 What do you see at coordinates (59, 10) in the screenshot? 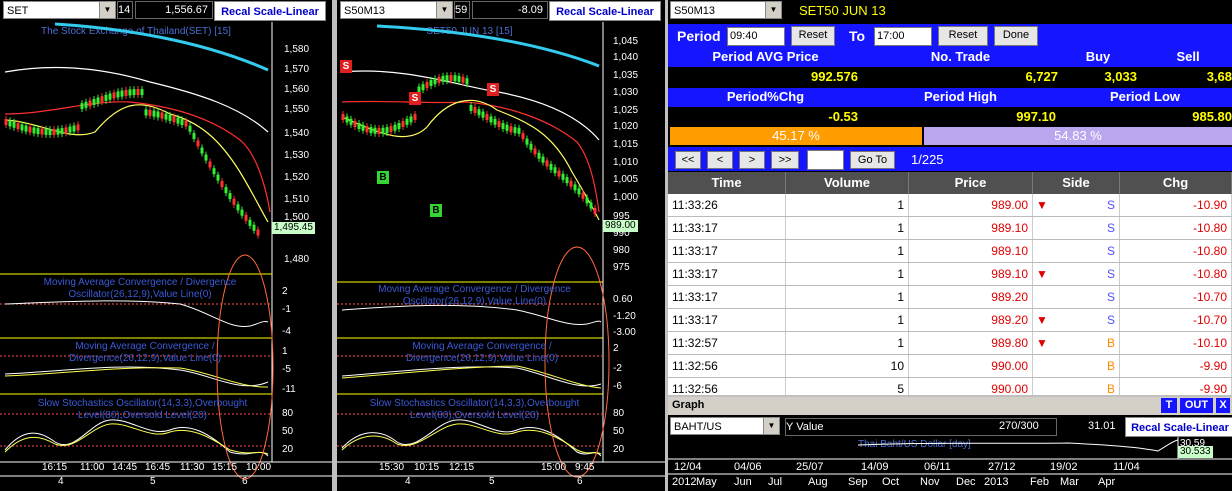
I see `set-symbol-select: SET ▼` at bounding box center [59, 10].